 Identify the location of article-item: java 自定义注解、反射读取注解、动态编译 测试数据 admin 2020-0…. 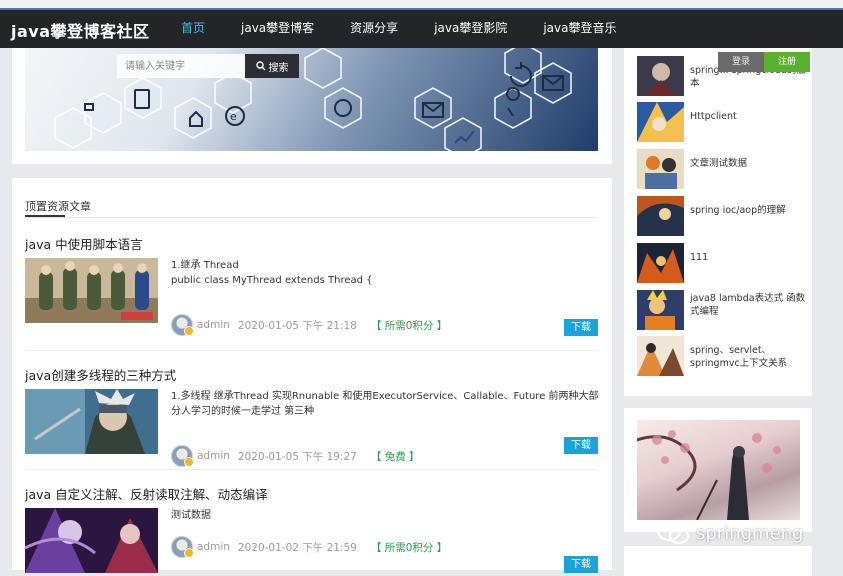
(311, 529).